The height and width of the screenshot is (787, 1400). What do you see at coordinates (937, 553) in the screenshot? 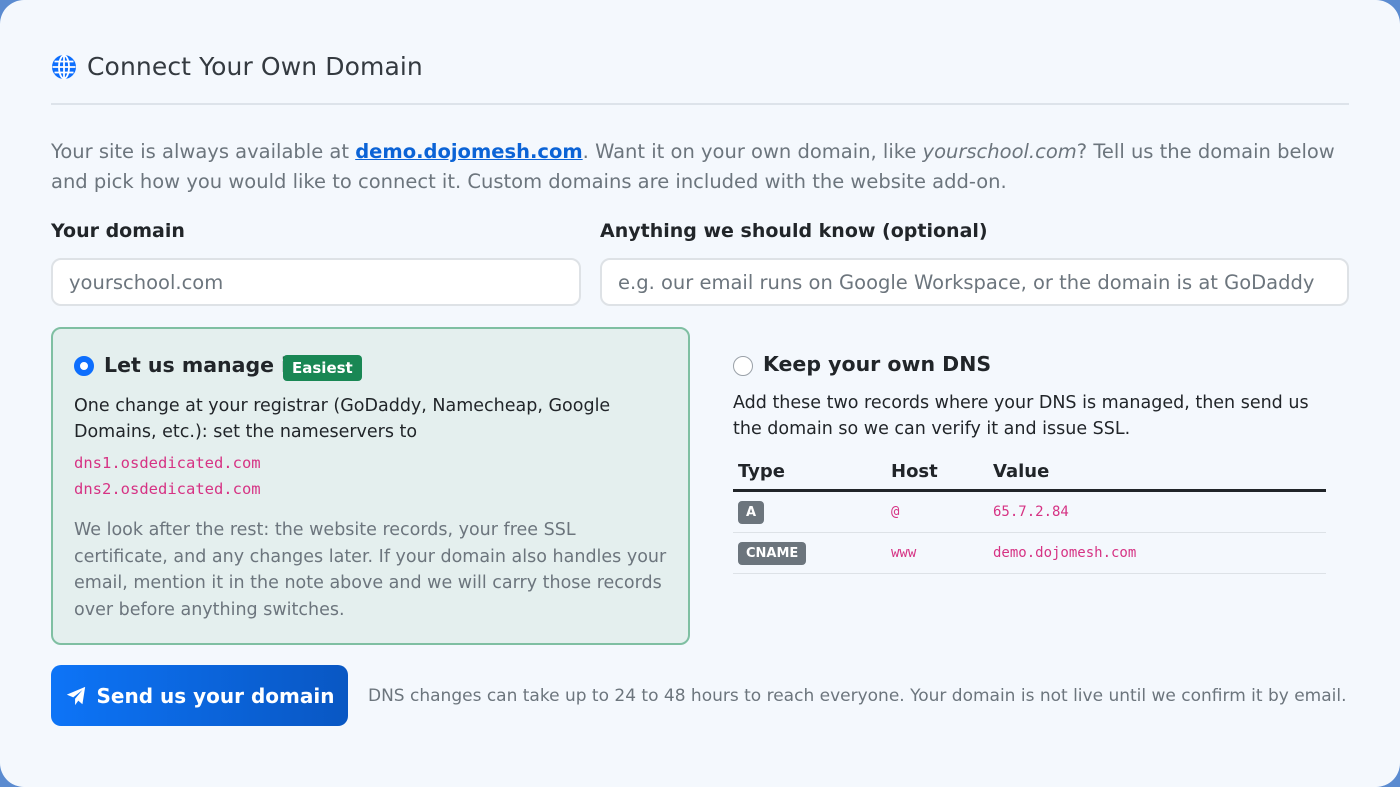
I see `record-host-cell: www` at bounding box center [937, 553].